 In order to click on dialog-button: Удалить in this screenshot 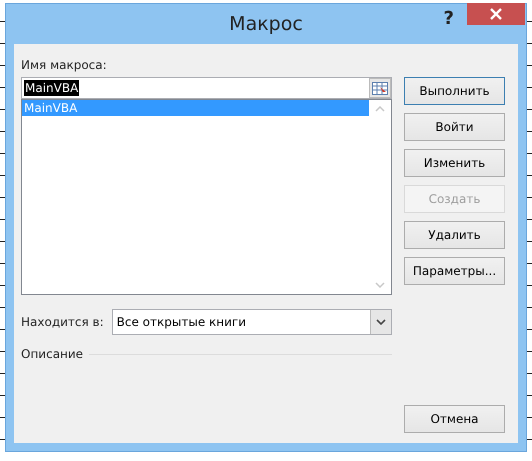, I will do `click(454, 235)`.